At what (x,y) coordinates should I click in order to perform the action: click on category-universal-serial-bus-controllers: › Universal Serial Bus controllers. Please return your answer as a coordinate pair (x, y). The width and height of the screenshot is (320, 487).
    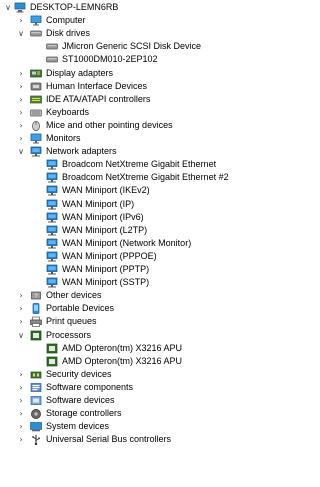
    Looking at the image, I should click on (160, 439).